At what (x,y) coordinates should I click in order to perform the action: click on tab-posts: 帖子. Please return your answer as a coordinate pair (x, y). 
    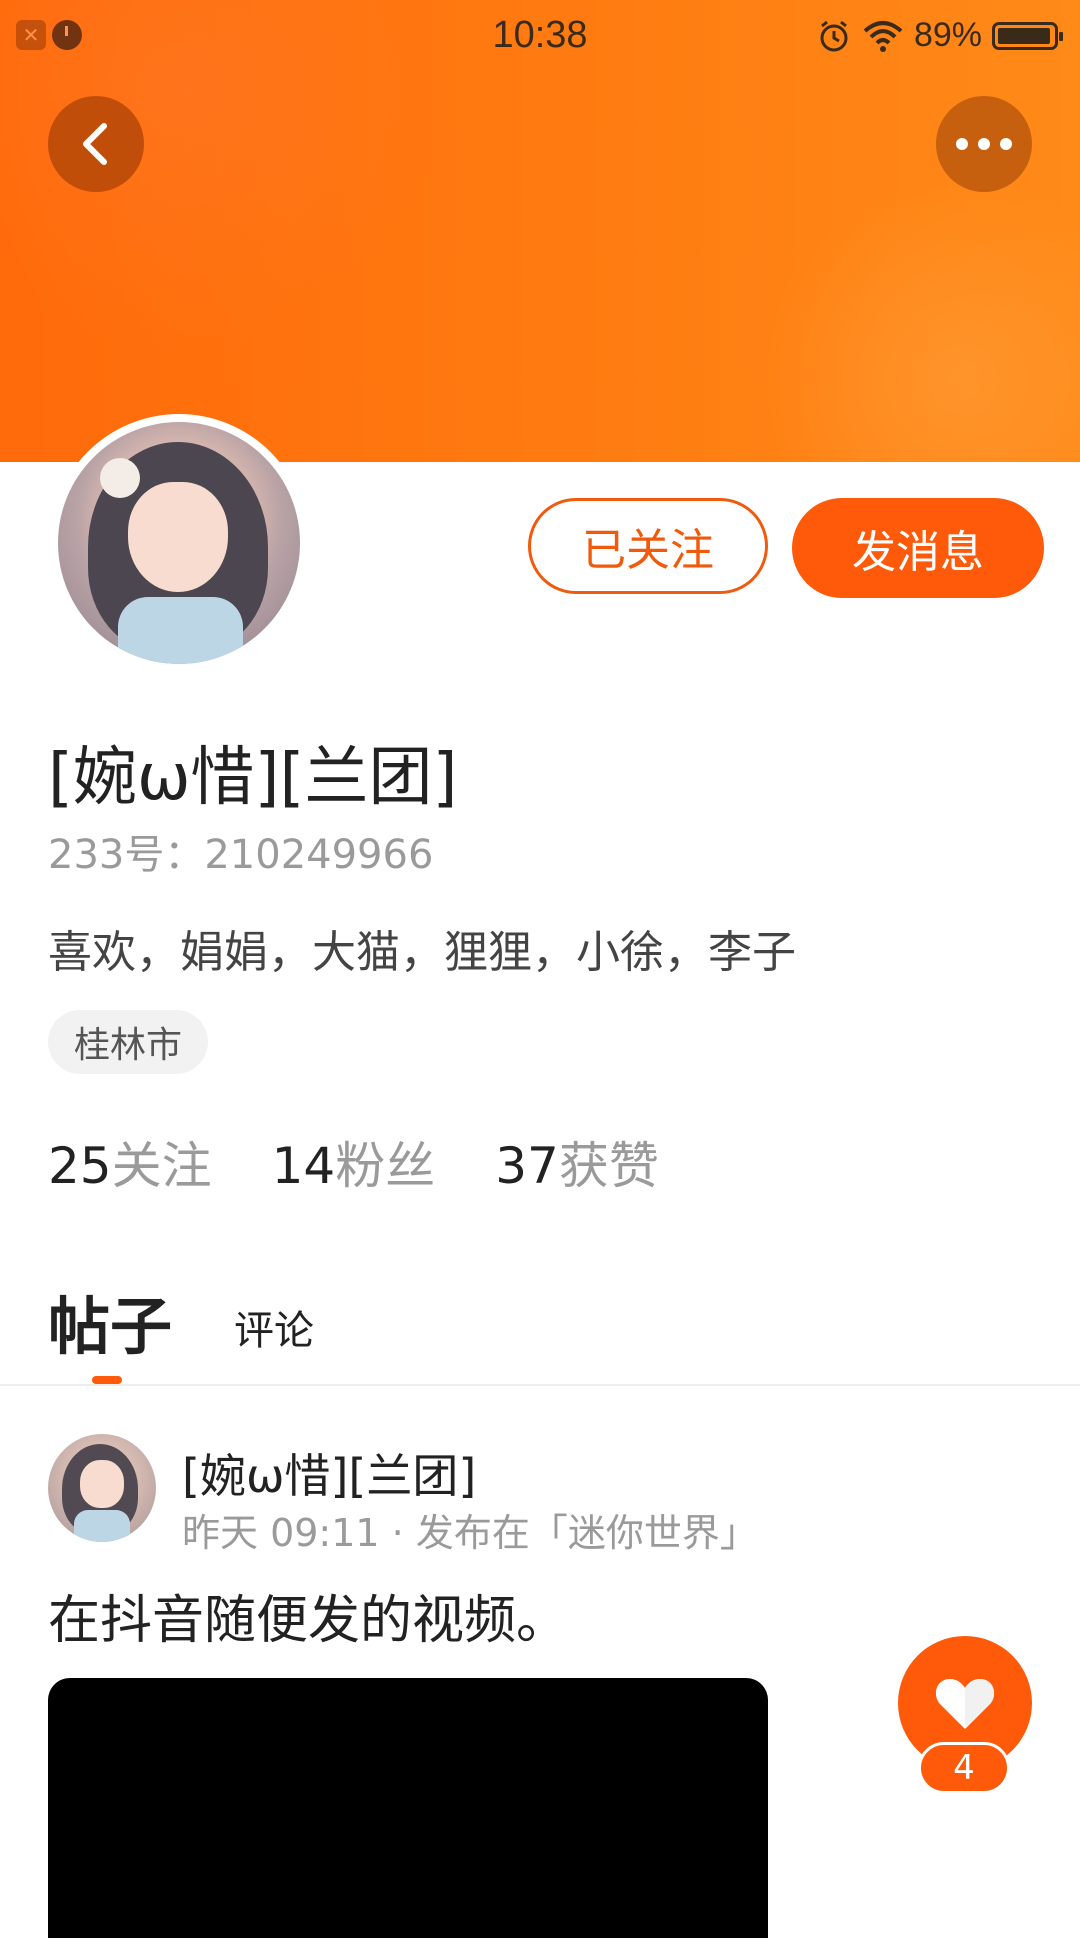
    Looking at the image, I should click on (110, 1321).